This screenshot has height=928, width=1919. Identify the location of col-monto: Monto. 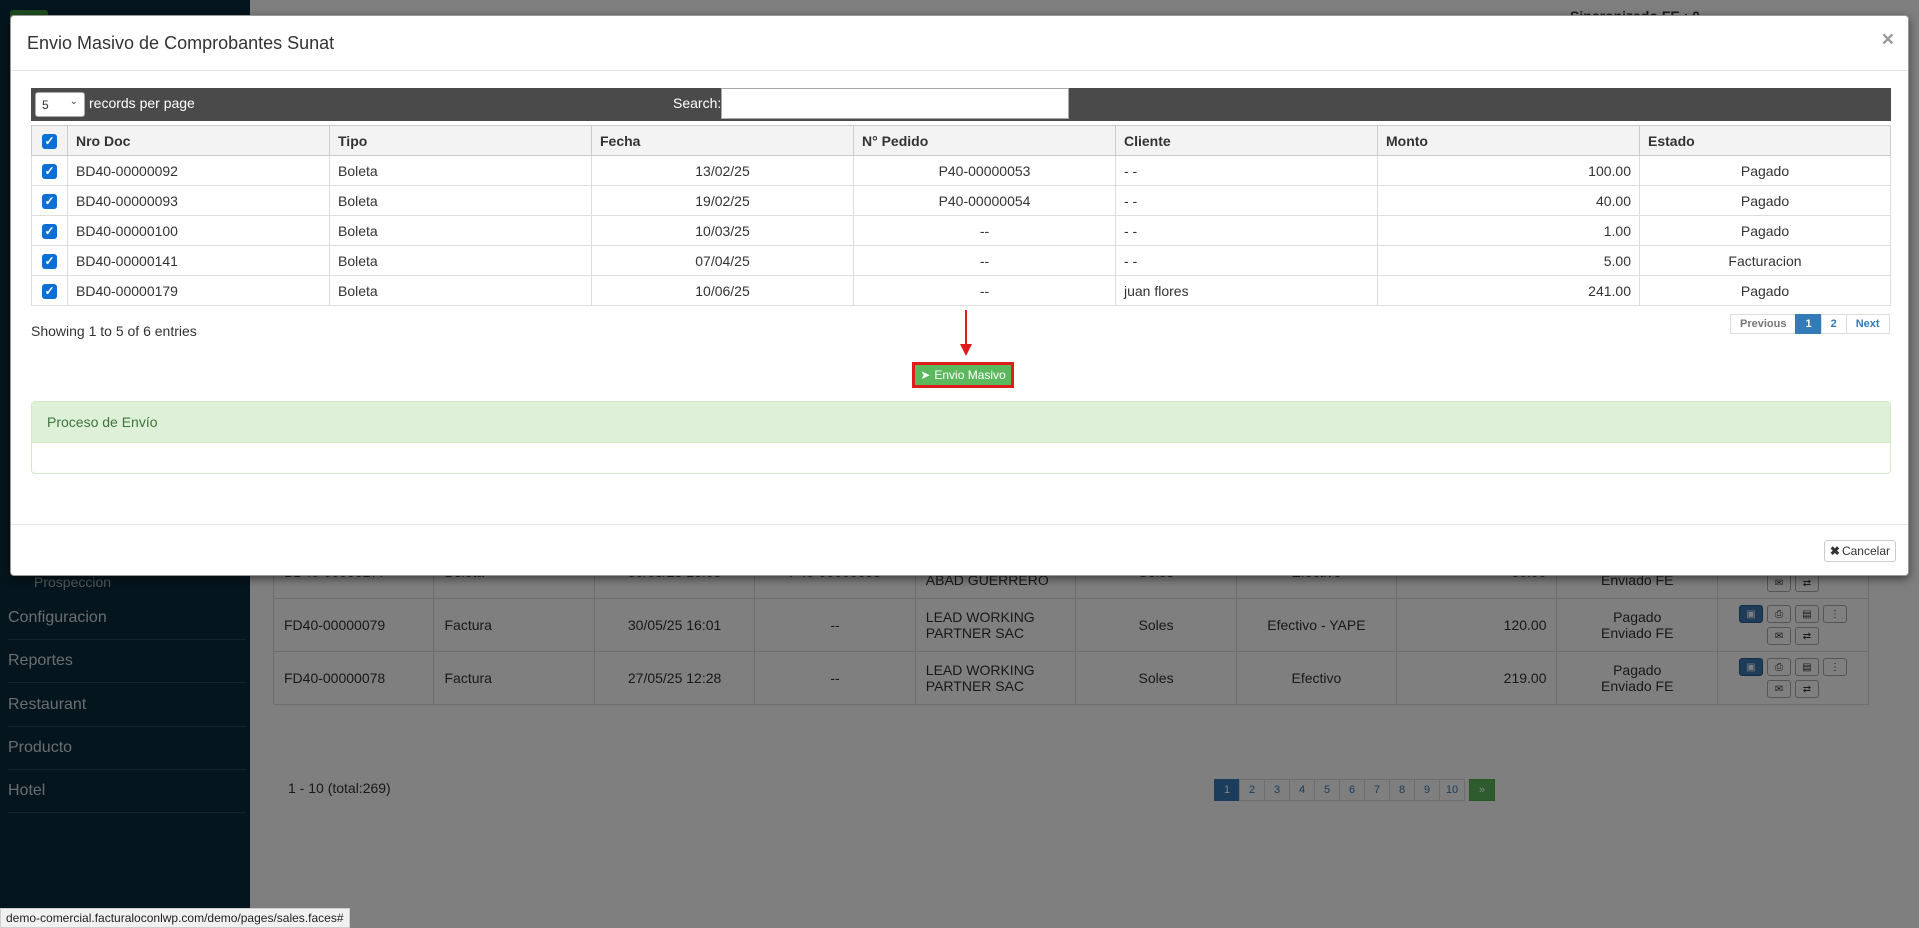
(1508, 140).